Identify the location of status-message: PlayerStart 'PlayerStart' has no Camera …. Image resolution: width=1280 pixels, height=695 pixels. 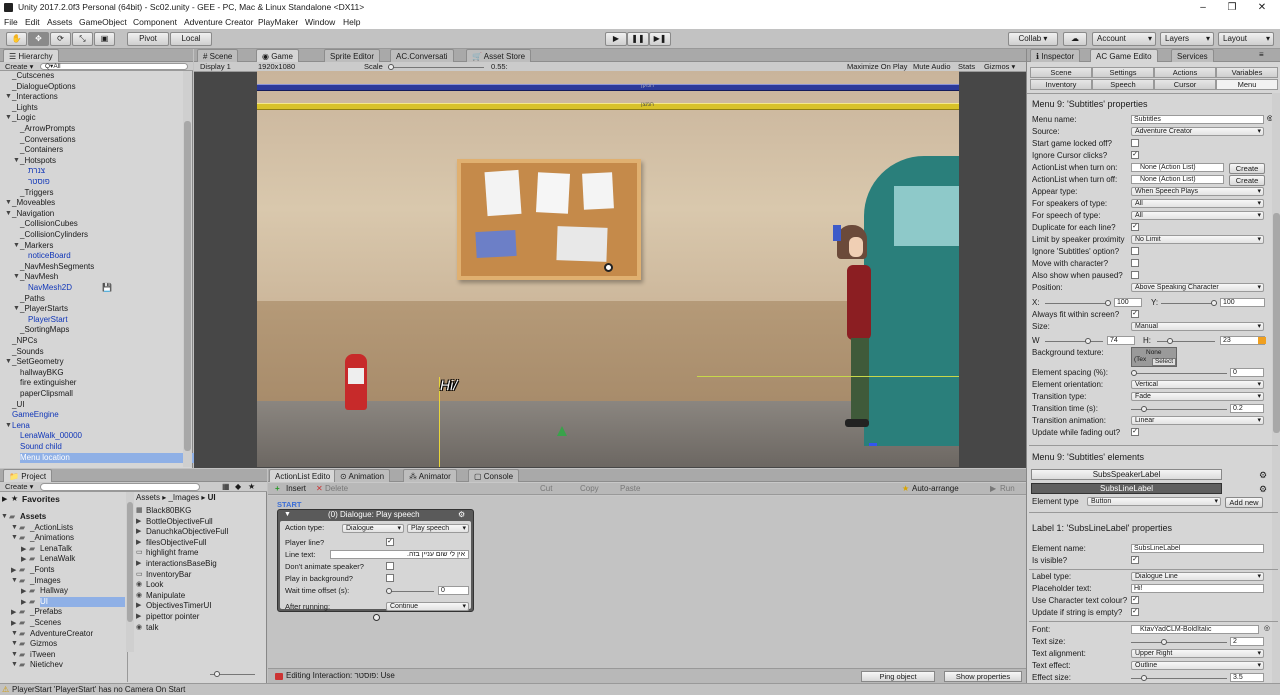
(98, 689).